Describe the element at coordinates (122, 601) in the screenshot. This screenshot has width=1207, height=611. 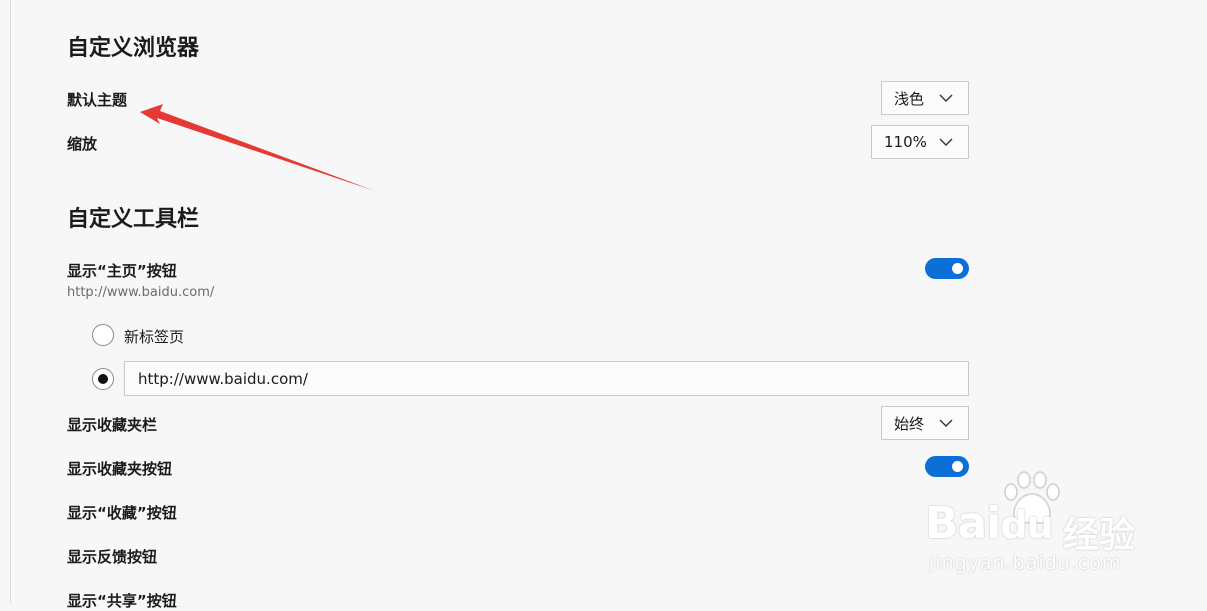
I see `show-share-button-label: 显示“共享”按钮` at that location.